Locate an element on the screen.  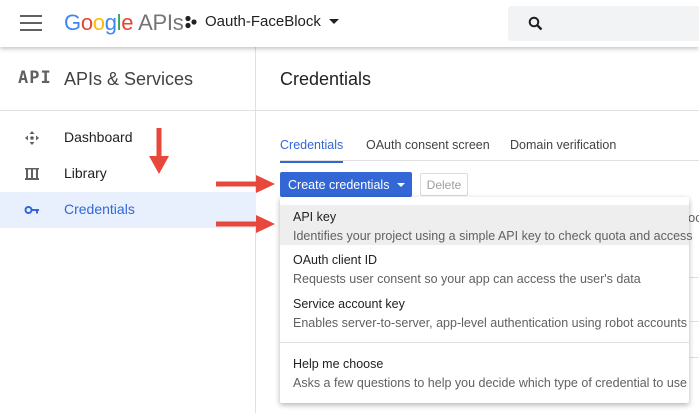
sidebar-item-label: Dashboard is located at coordinates (98, 137).